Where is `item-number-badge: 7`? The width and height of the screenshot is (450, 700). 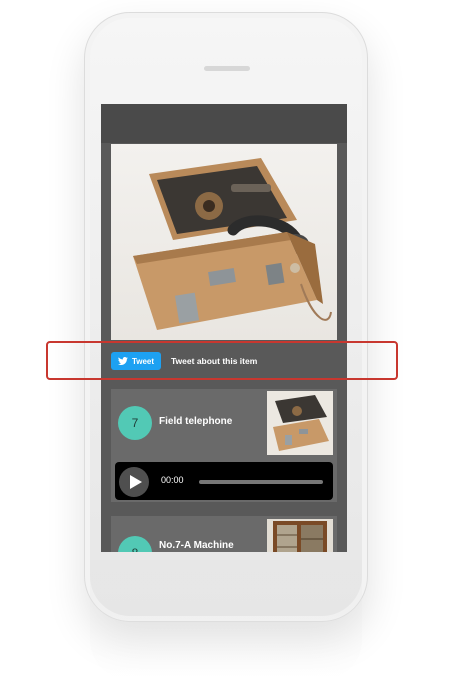
item-number-badge: 7 is located at coordinates (135, 423).